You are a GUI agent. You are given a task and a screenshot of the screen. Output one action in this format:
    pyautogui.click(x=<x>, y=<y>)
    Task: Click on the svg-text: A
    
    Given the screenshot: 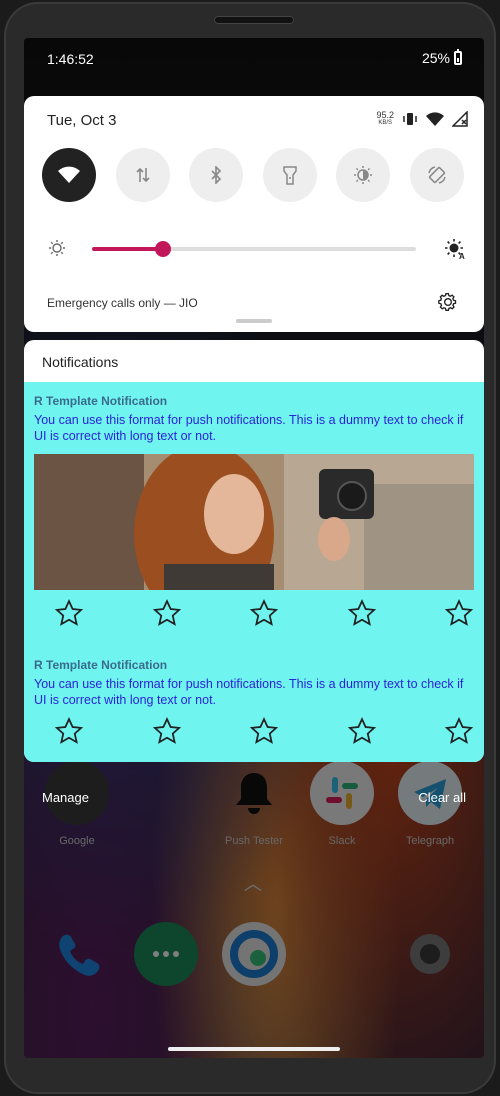 What is the action you would take?
    pyautogui.click(x=462, y=256)
    